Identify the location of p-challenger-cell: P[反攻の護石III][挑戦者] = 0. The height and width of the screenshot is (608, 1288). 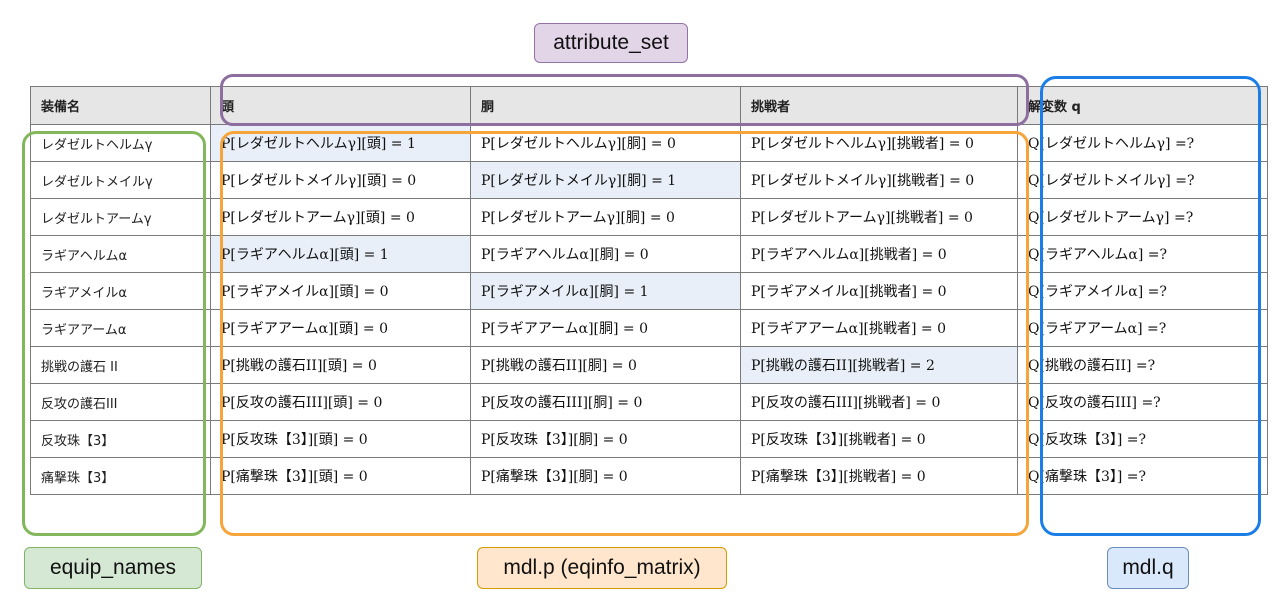
(879, 402).